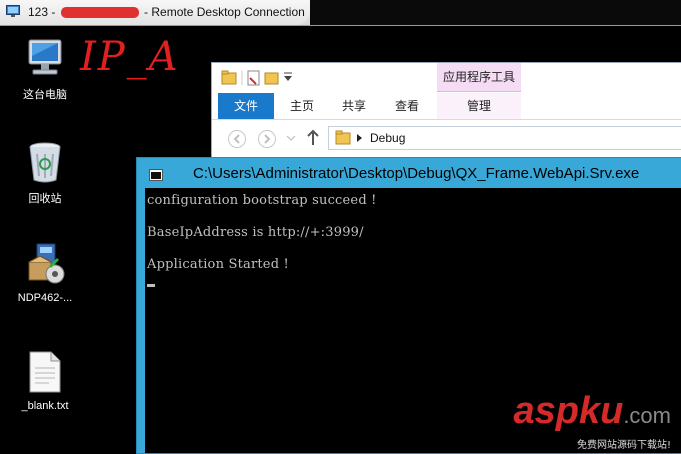  Describe the element at coordinates (479, 77) in the screenshot. I see `context-tab-app-tools: 应用程序工具` at that location.